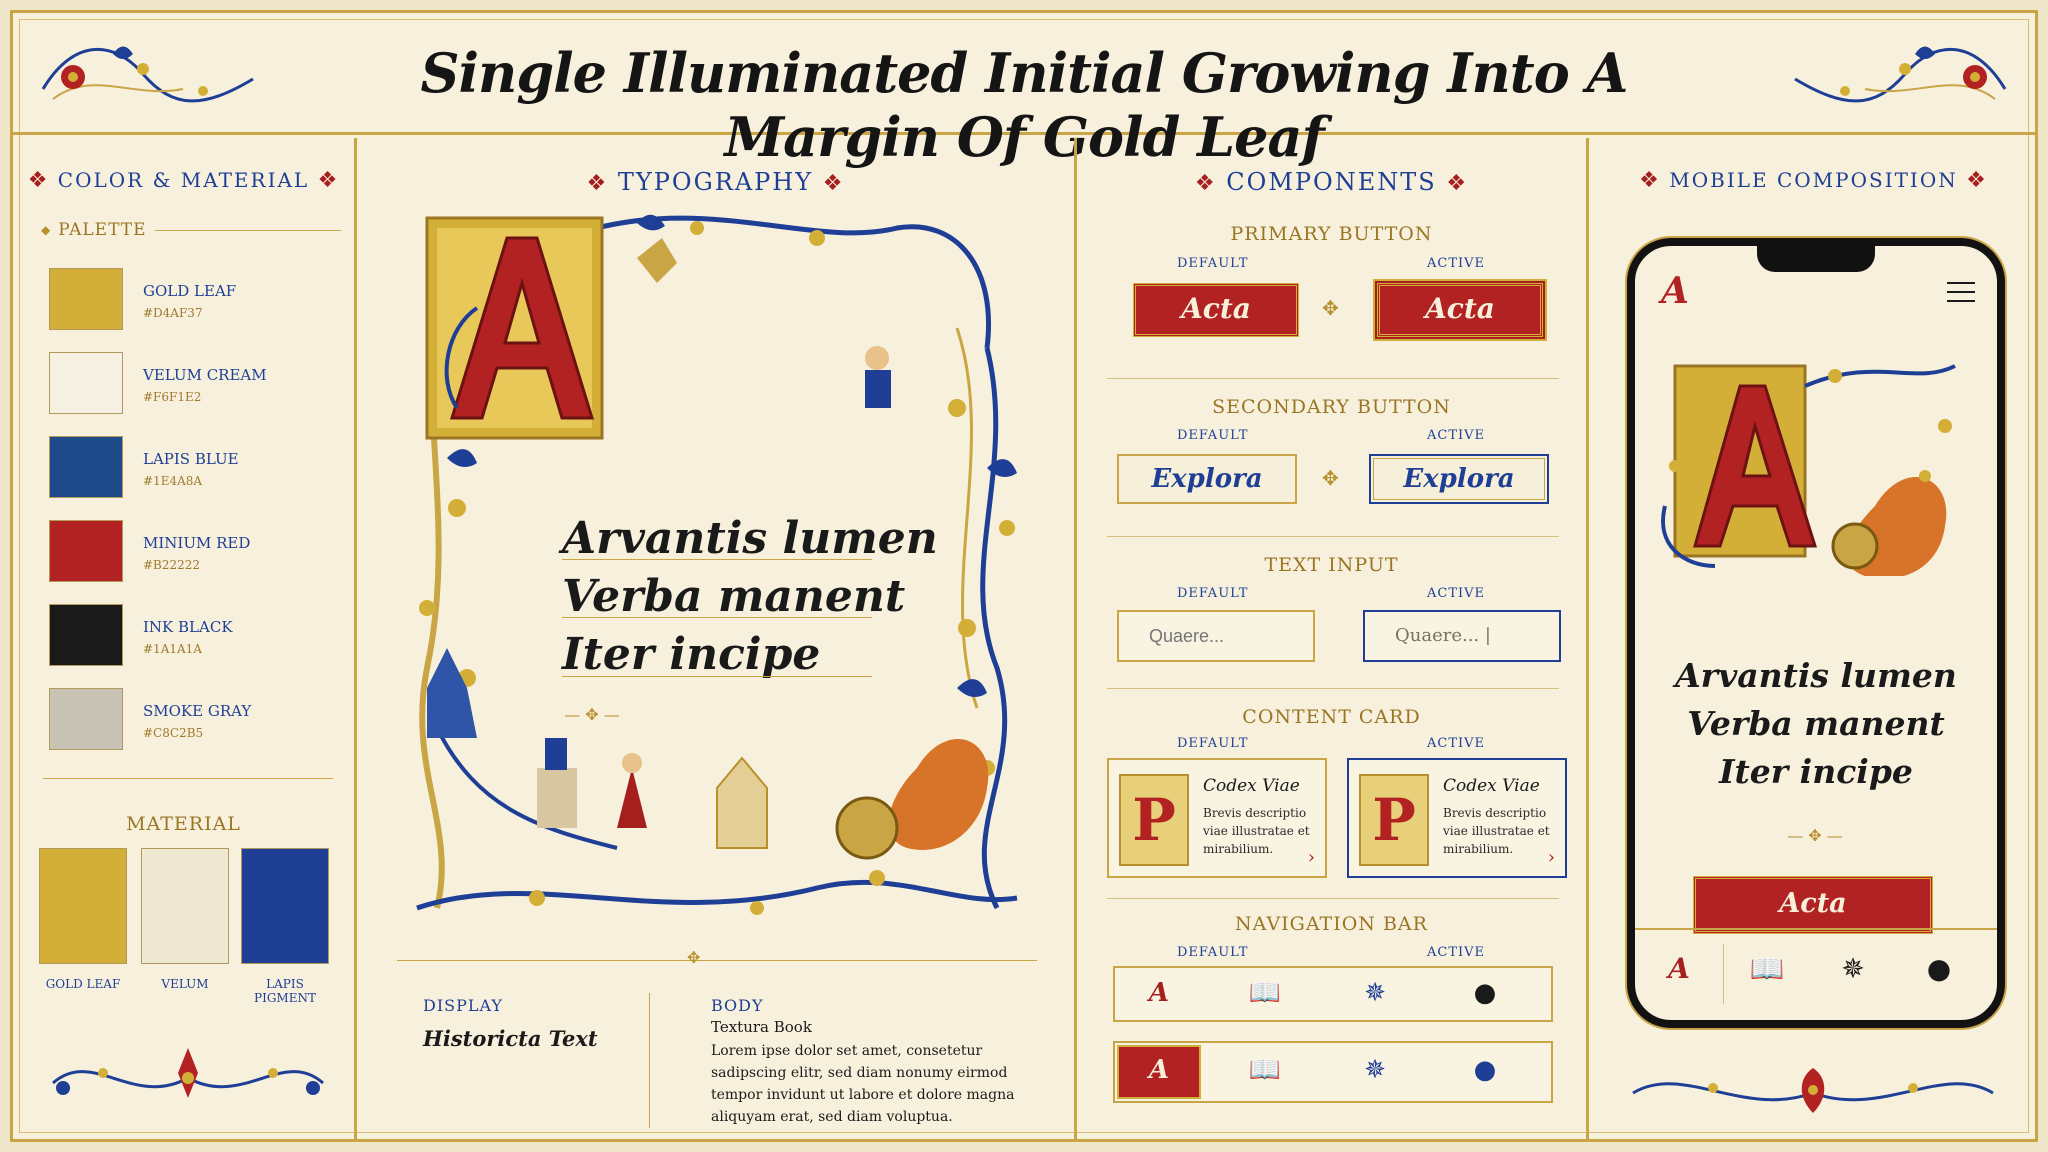 This screenshot has width=2048, height=1152. I want to click on primary-button-heading: PRIMARY BUTTON, so click(1331, 234).